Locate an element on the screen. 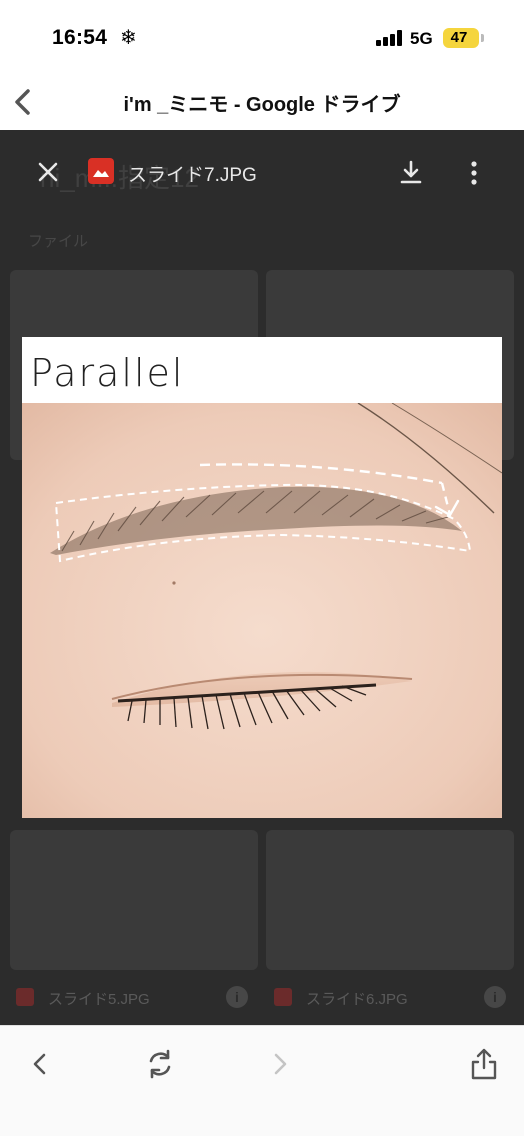 Image resolution: width=524 pixels, height=1136 pixels. download-icon is located at coordinates (411, 173).